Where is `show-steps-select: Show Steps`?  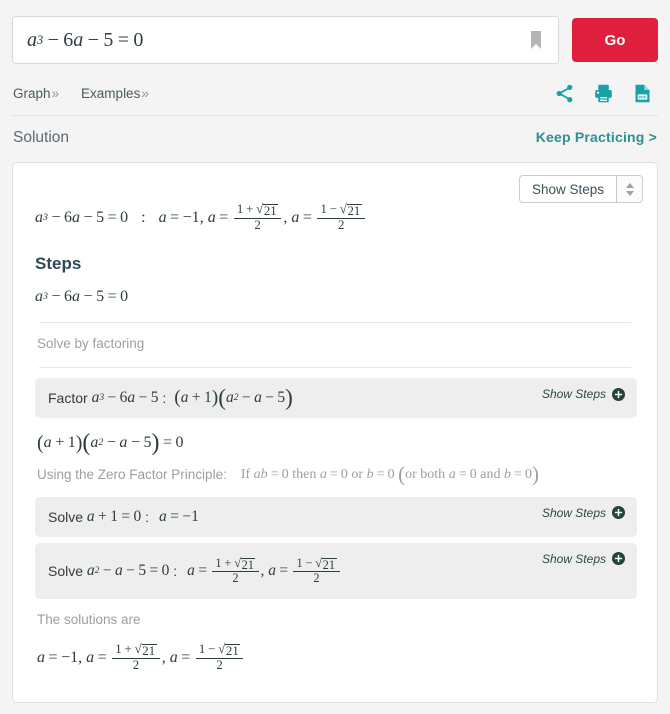 show-steps-select: Show Steps is located at coordinates (580, 189).